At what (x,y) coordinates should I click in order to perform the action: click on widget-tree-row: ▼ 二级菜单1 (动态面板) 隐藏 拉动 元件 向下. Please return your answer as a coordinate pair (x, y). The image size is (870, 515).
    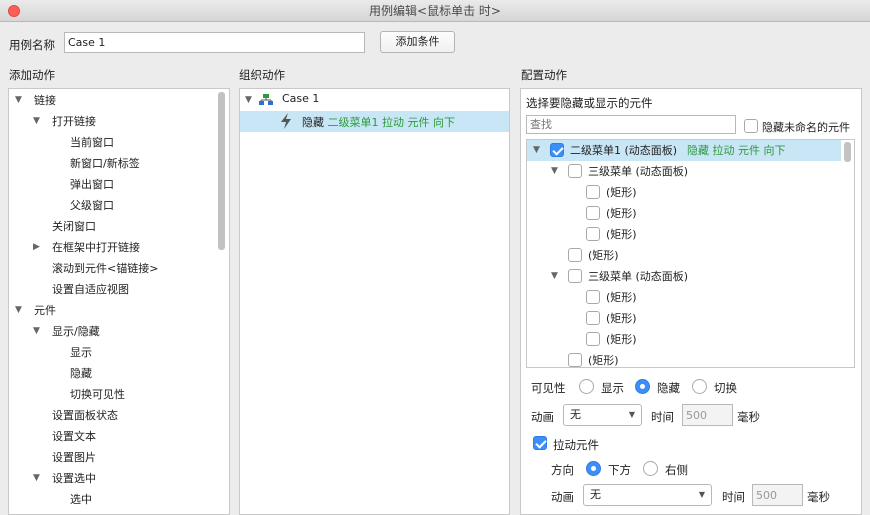
    Looking at the image, I should click on (684, 150).